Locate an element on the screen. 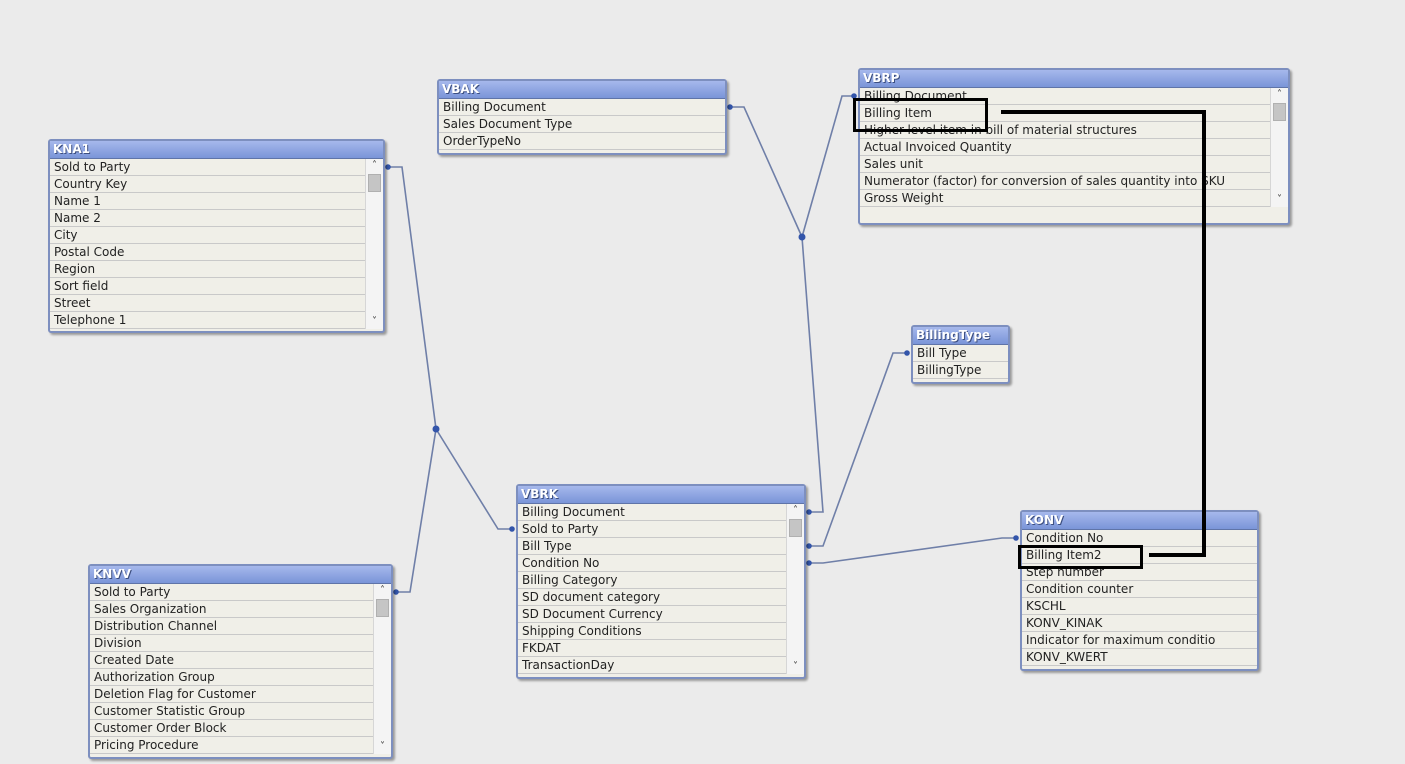 The image size is (1405, 764). field-row: Actual Invoiced Quantity is located at coordinates (1065, 147).